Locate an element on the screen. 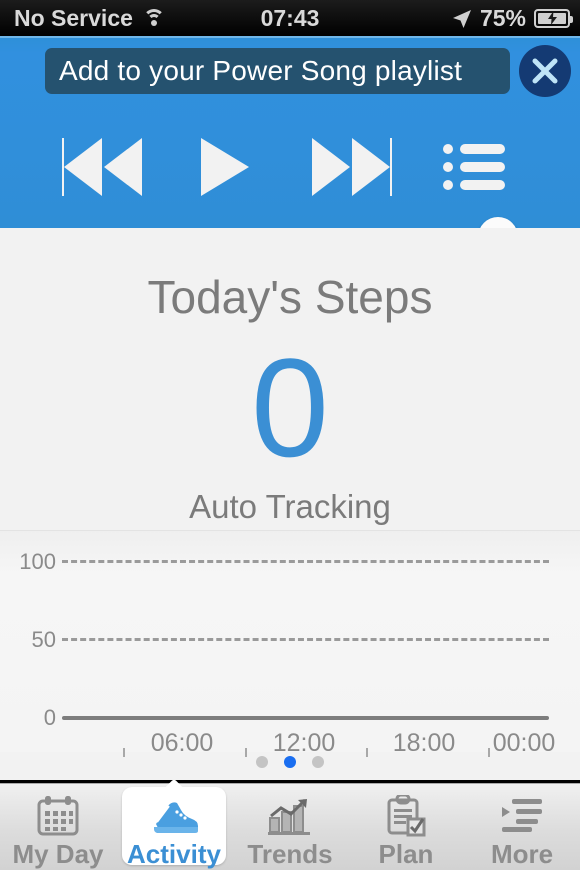 The width and height of the screenshot is (580, 870). list-indent-icon is located at coordinates (522, 815).